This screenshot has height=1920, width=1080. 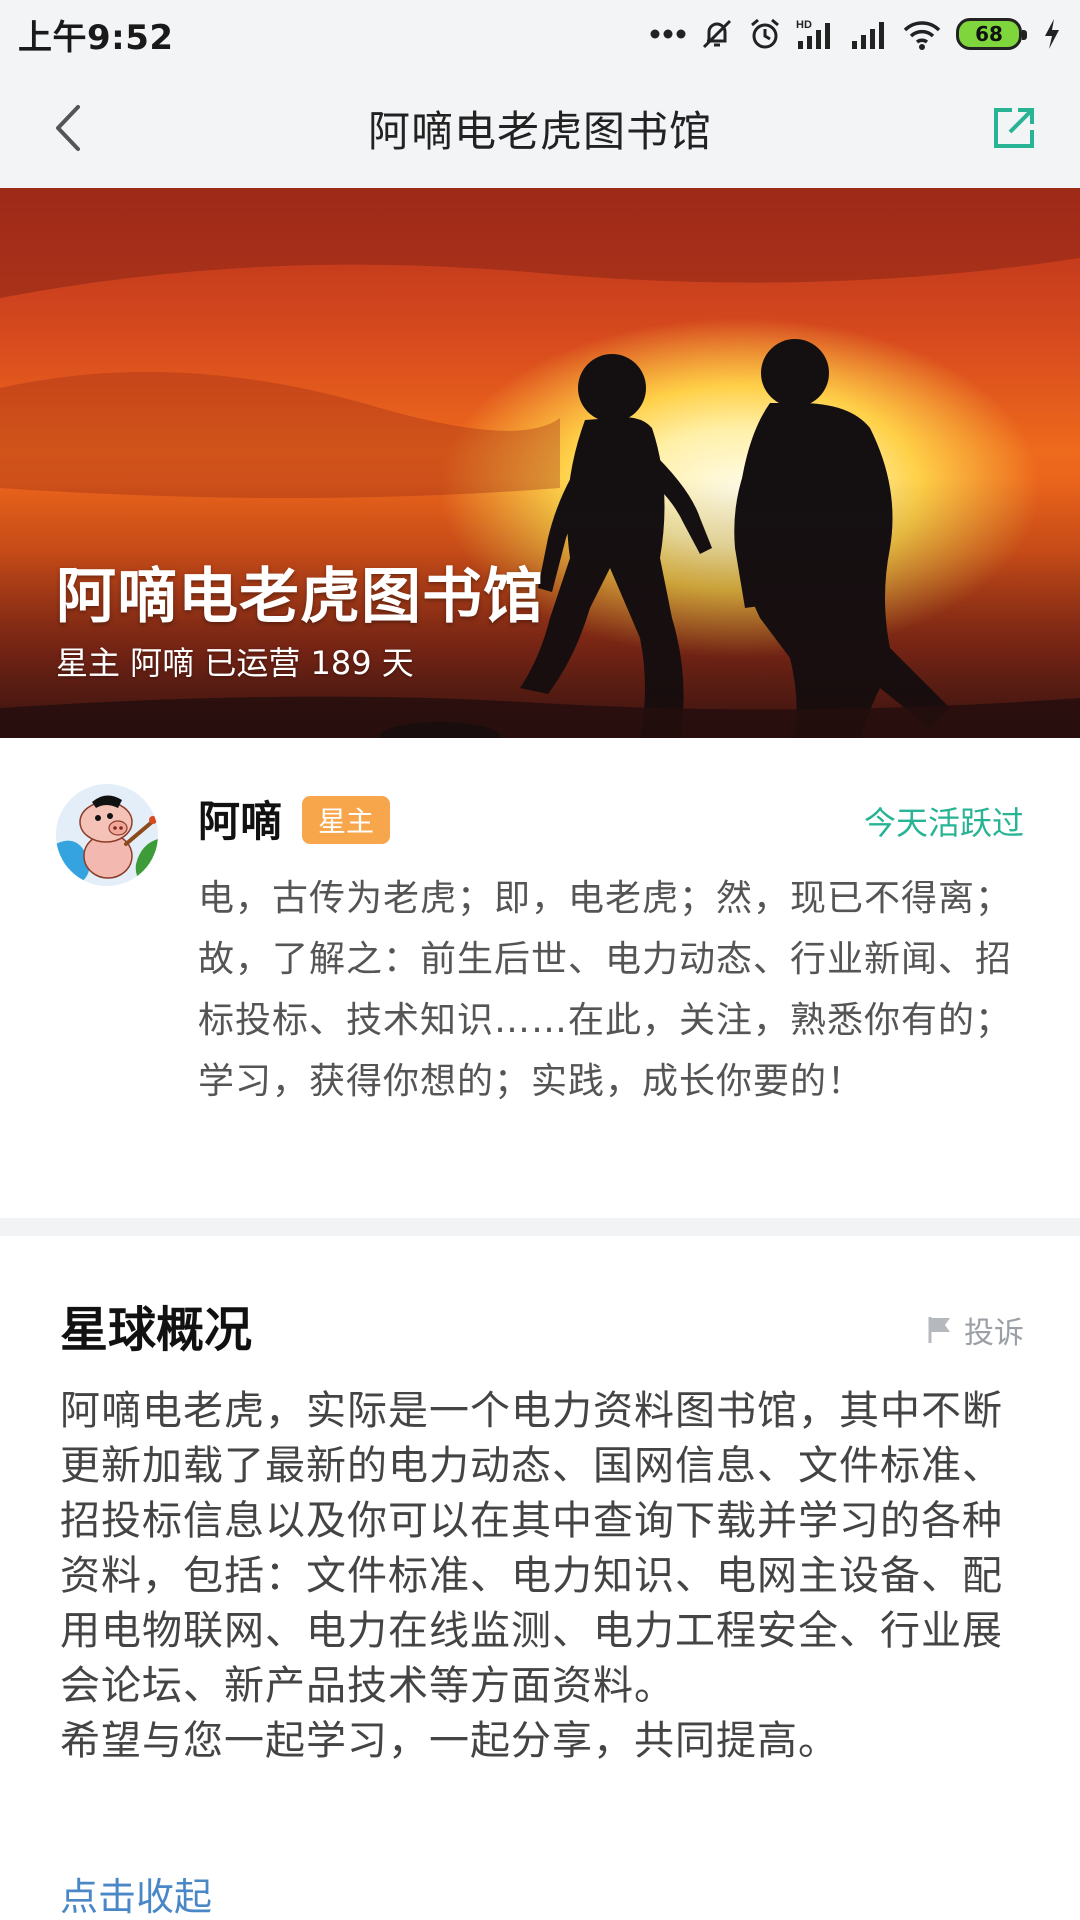 What do you see at coordinates (804, 25) in the screenshot?
I see `svg-text: HD` at bounding box center [804, 25].